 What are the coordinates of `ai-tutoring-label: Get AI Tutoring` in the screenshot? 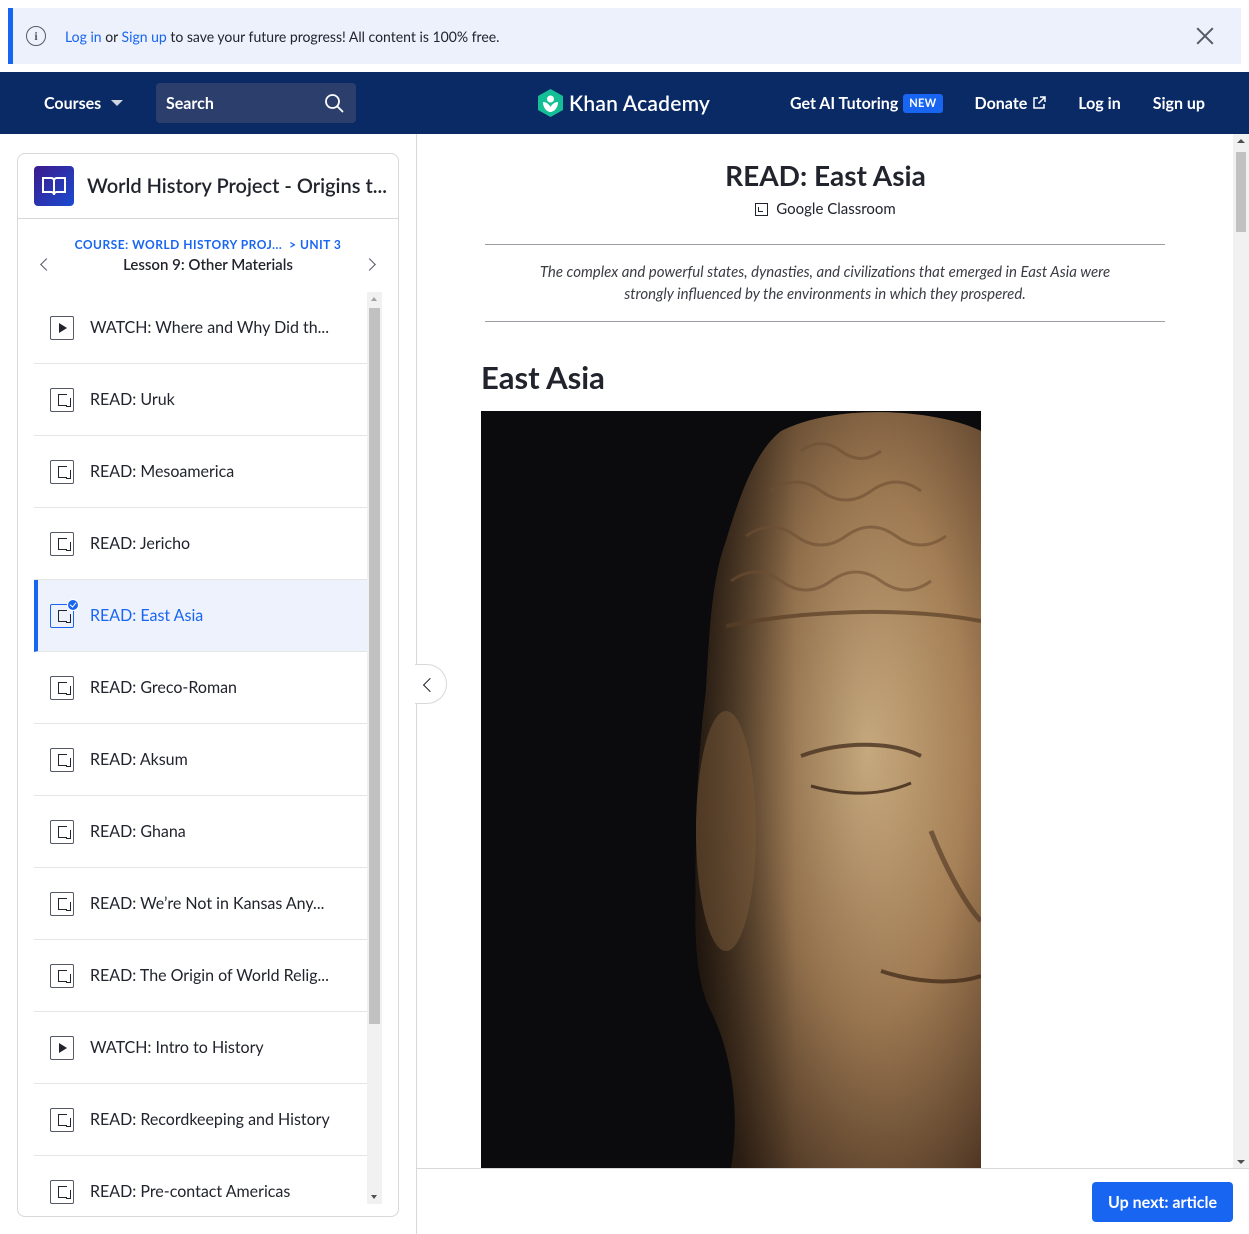 It's located at (844, 103).